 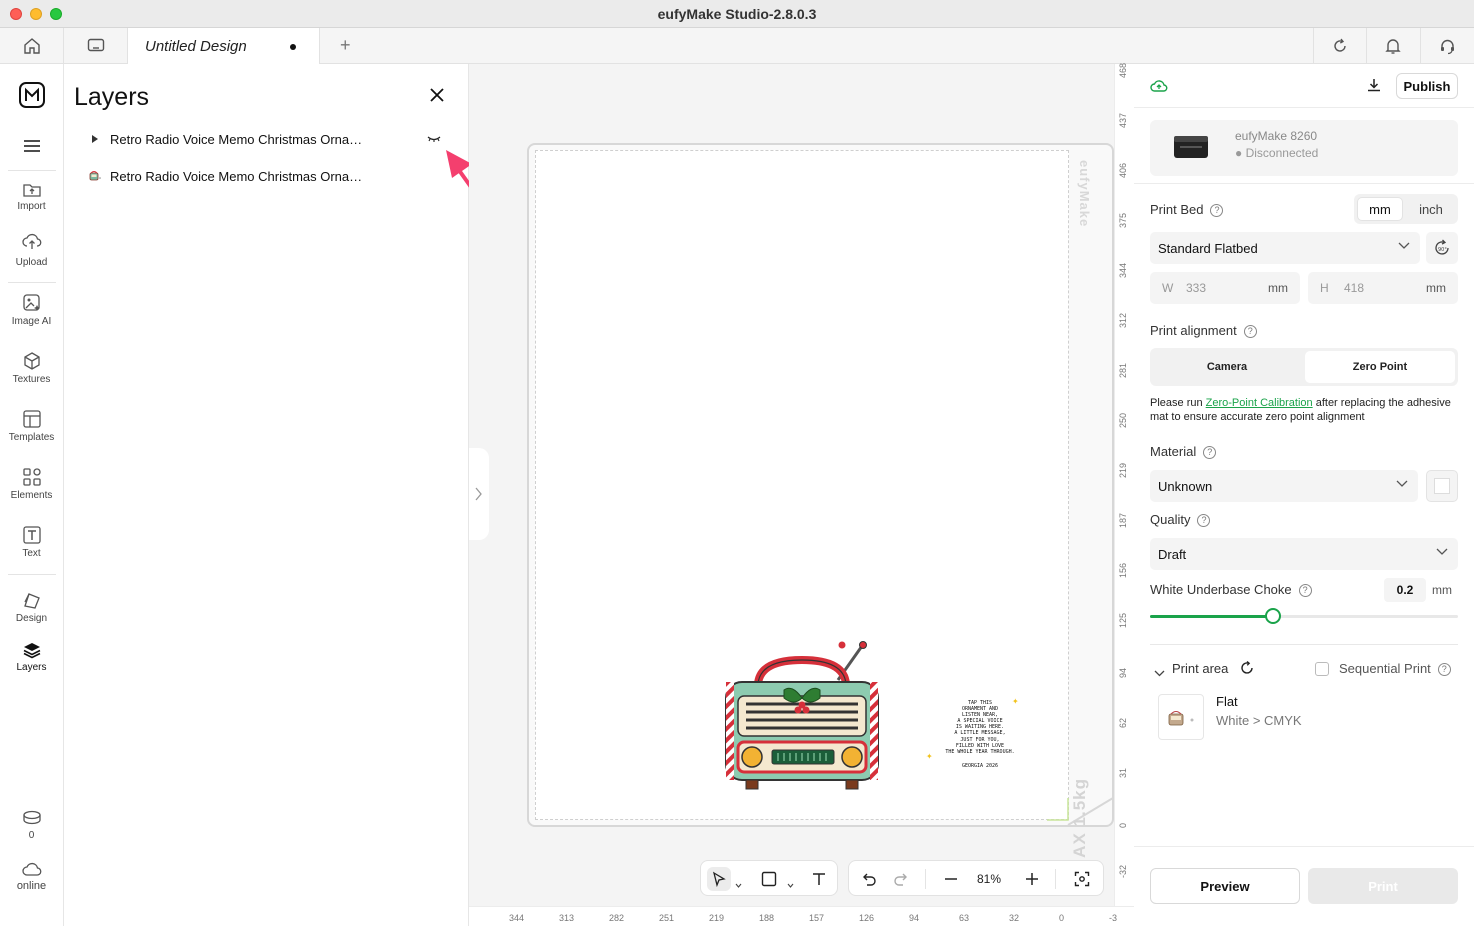 I want to click on preview-button: Preview, so click(x=1225, y=886).